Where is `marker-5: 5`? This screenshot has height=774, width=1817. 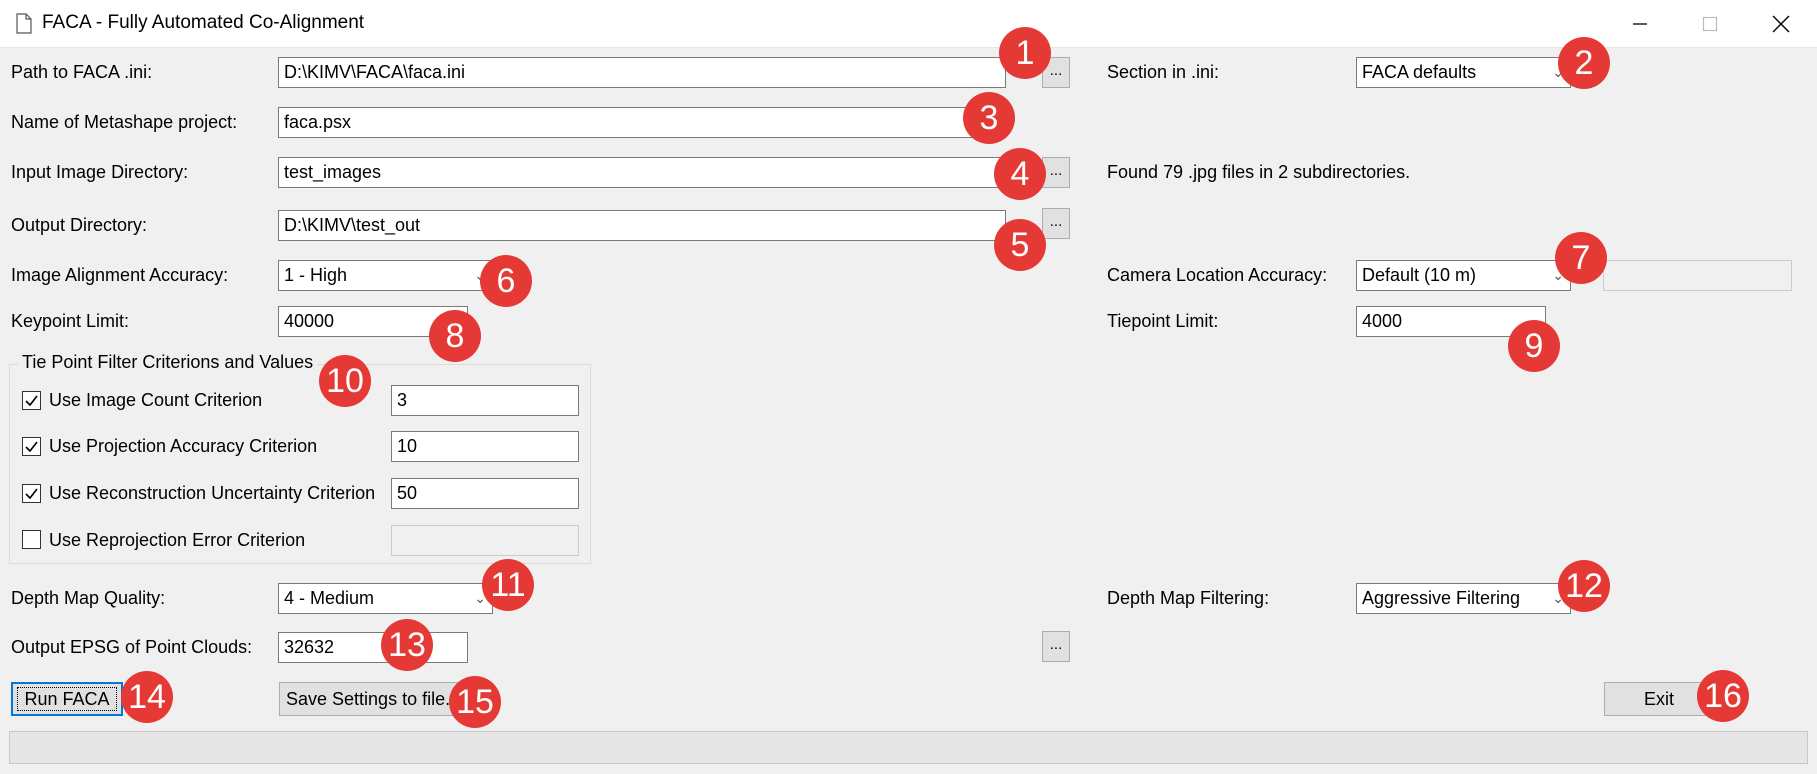
marker-5: 5 is located at coordinates (1020, 245).